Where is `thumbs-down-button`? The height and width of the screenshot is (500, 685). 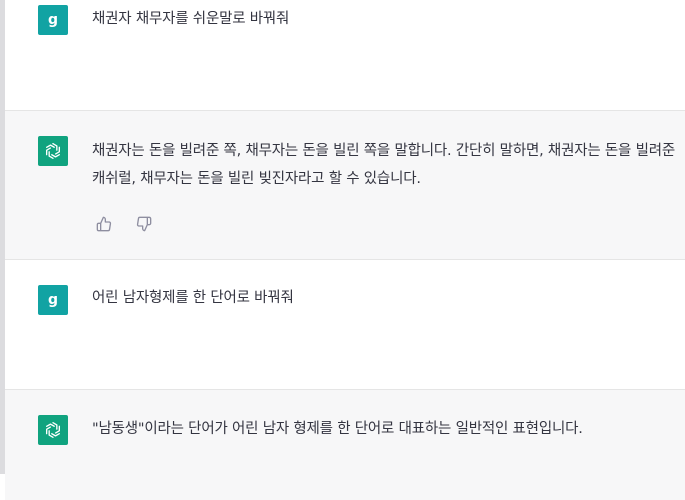
thumbs-down-button is located at coordinates (144, 224).